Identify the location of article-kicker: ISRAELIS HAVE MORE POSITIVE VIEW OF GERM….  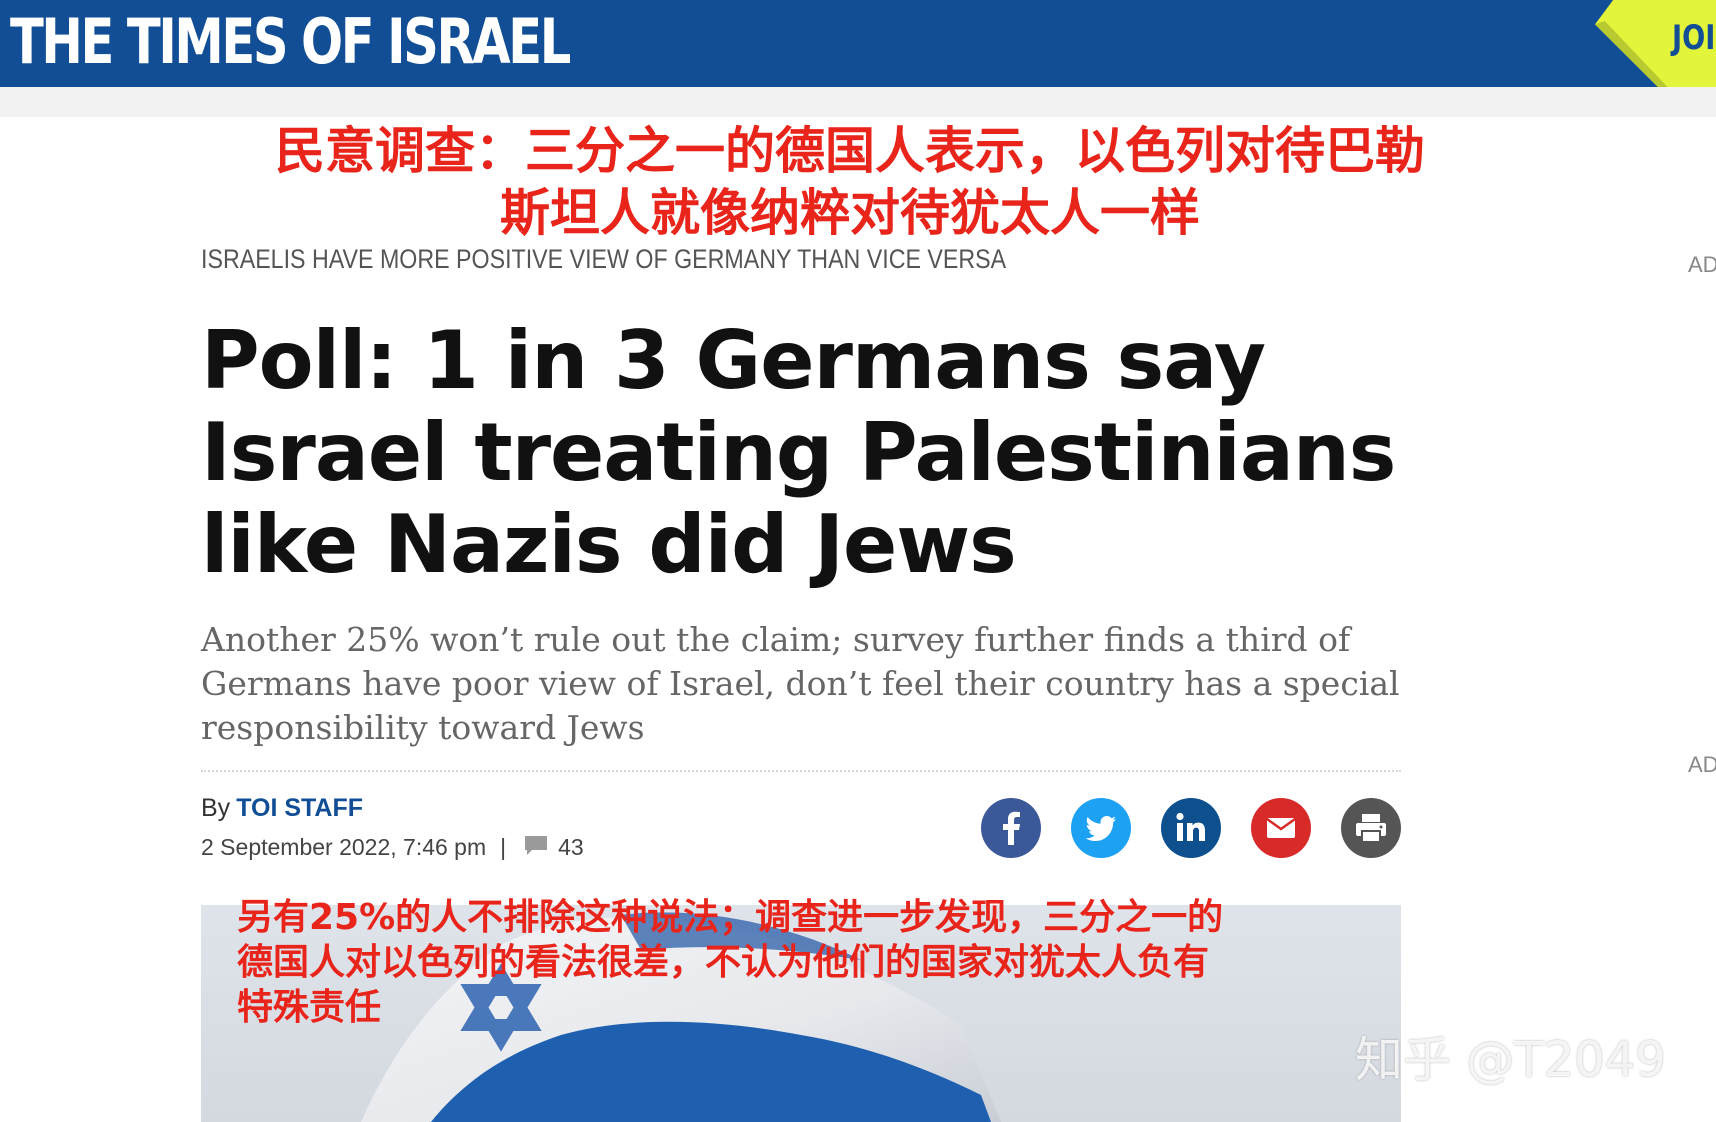
(604, 259).